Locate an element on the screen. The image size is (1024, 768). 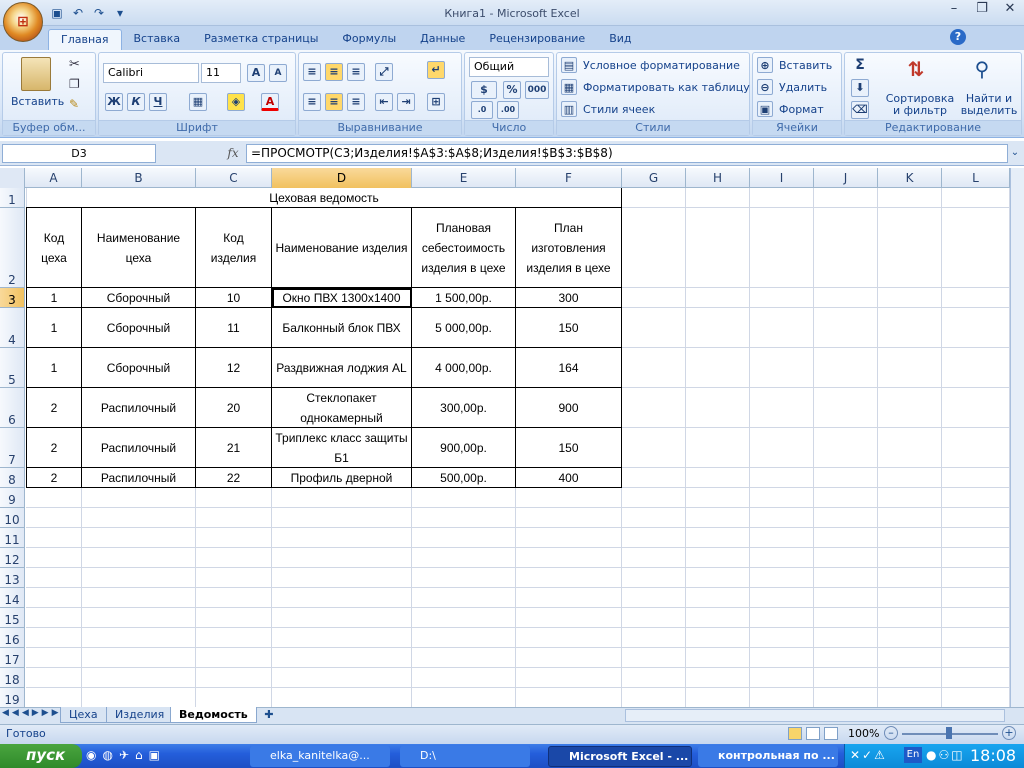
sort-filter-icon: ⇅ is located at coordinates (916, 72).